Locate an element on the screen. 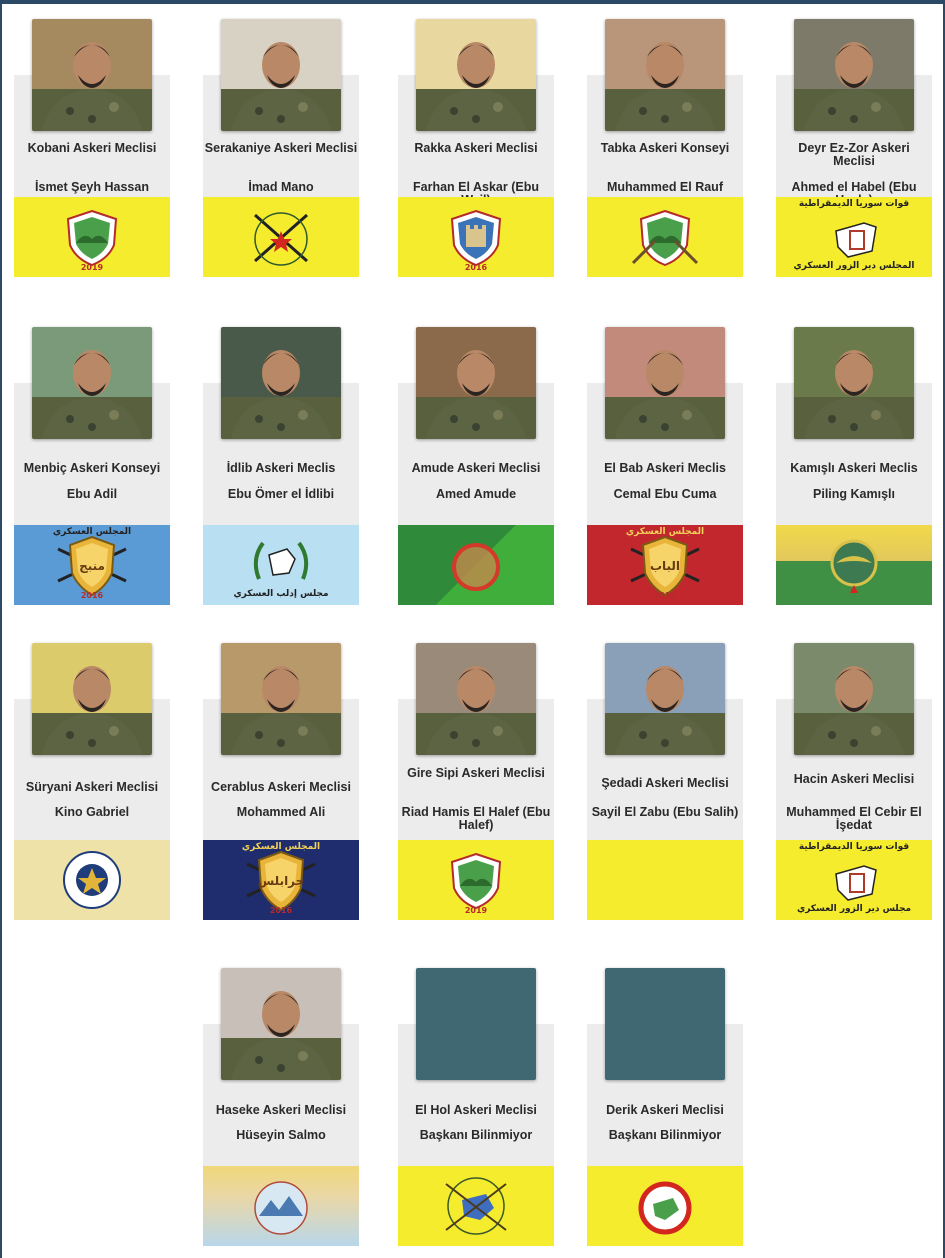 The height and width of the screenshot is (1258, 945). flag-text: مجلس إدلب العسكري is located at coordinates (281, 594).